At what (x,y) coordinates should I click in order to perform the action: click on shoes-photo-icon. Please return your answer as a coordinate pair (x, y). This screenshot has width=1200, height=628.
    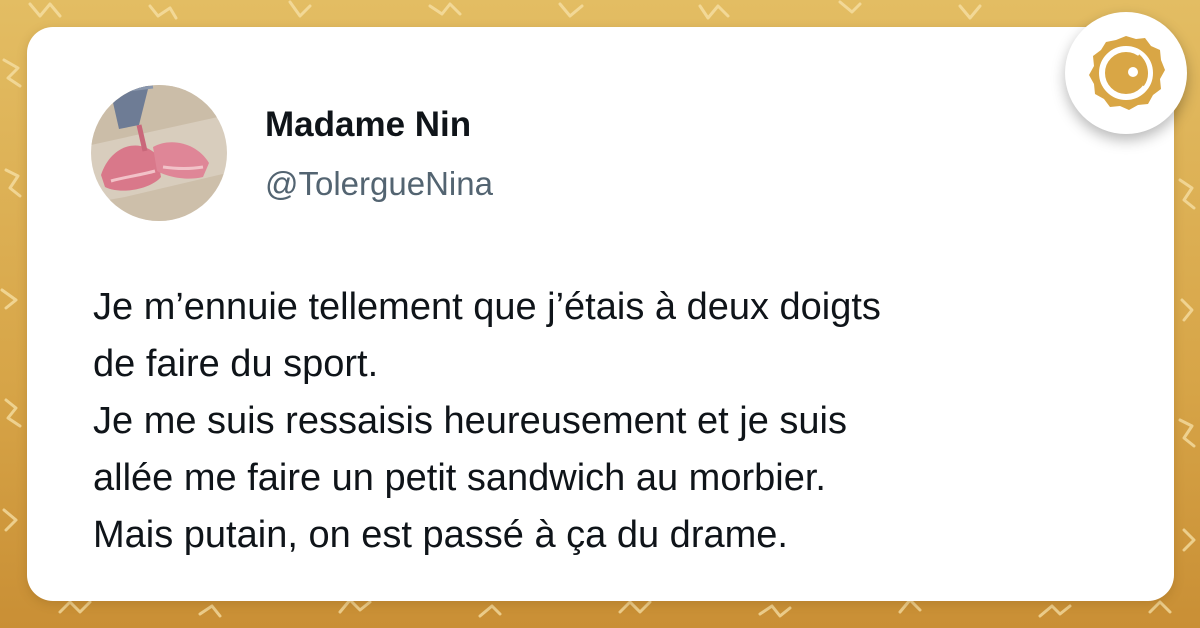
    Looking at the image, I should click on (159, 153).